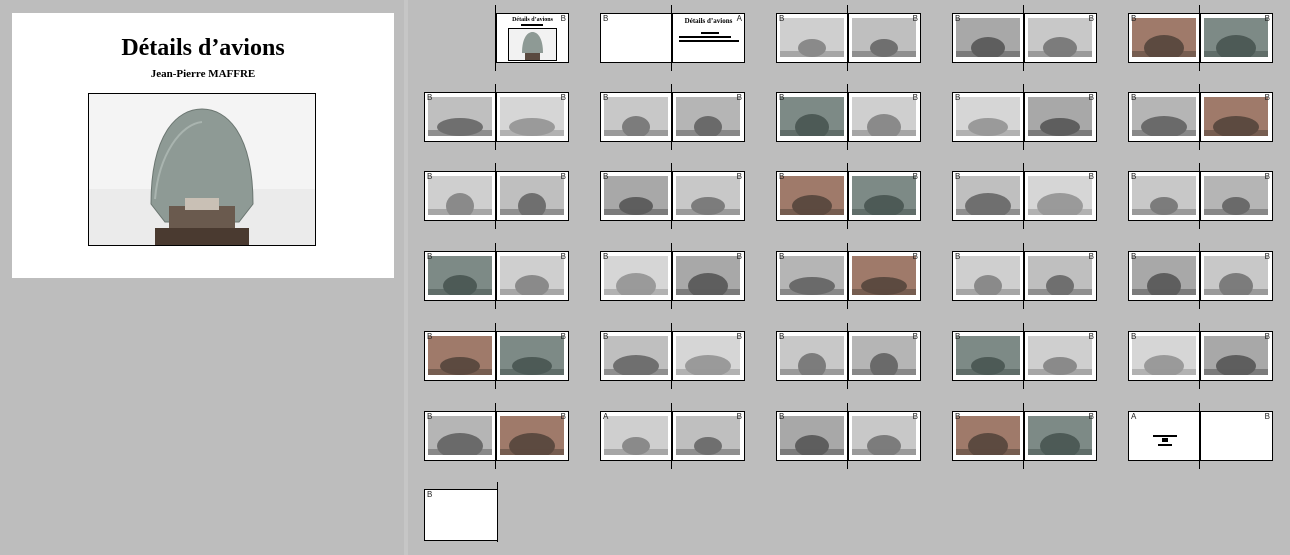 The height and width of the screenshot is (555, 1290). I want to click on panel-divider, so click(406, 277).